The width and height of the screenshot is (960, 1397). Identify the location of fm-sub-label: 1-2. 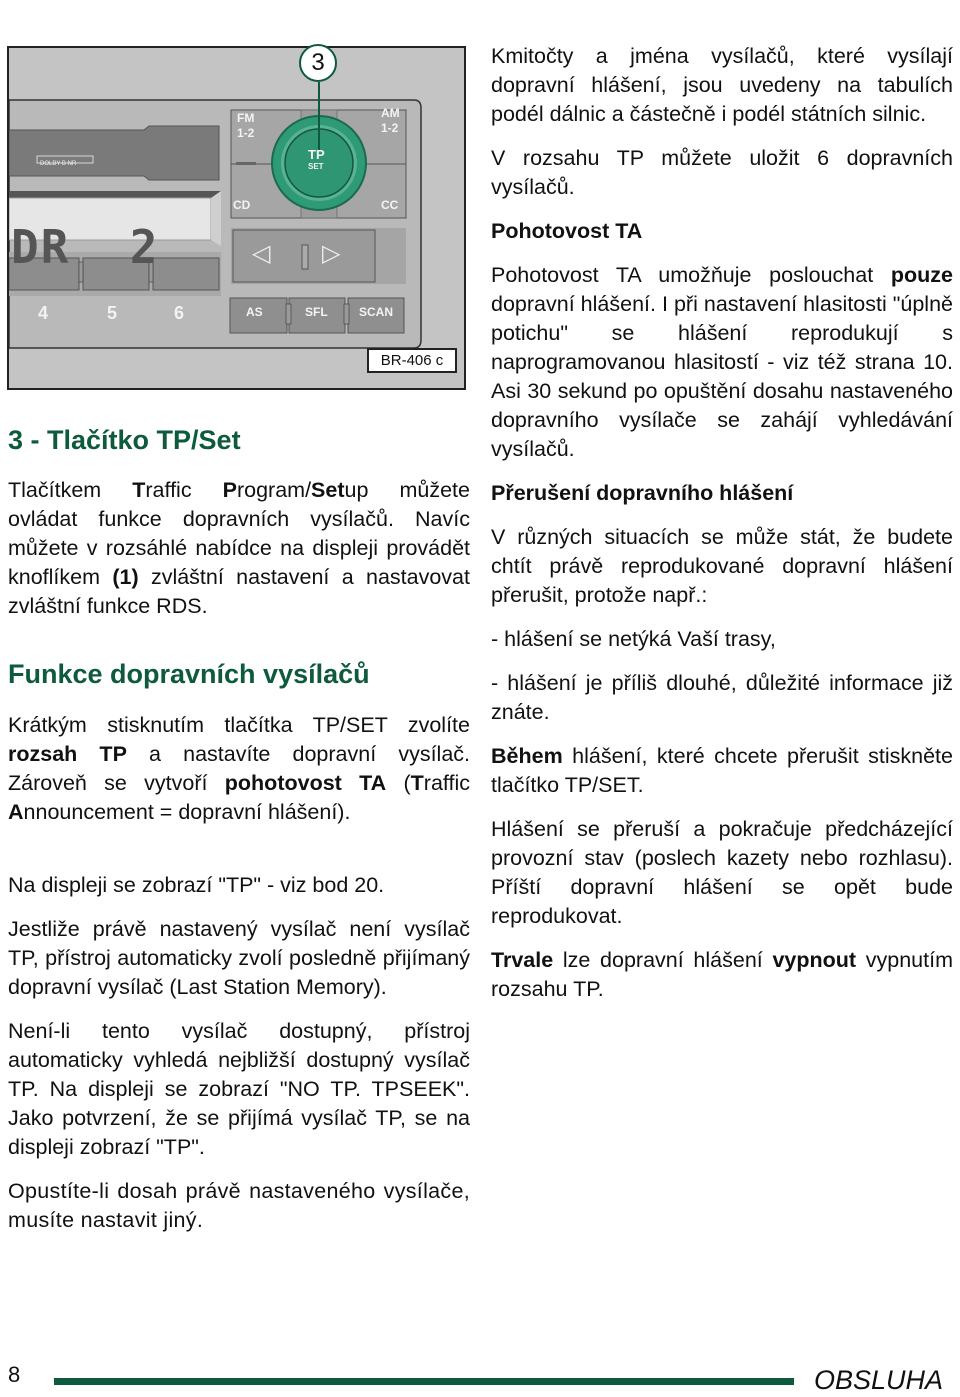
(246, 133).